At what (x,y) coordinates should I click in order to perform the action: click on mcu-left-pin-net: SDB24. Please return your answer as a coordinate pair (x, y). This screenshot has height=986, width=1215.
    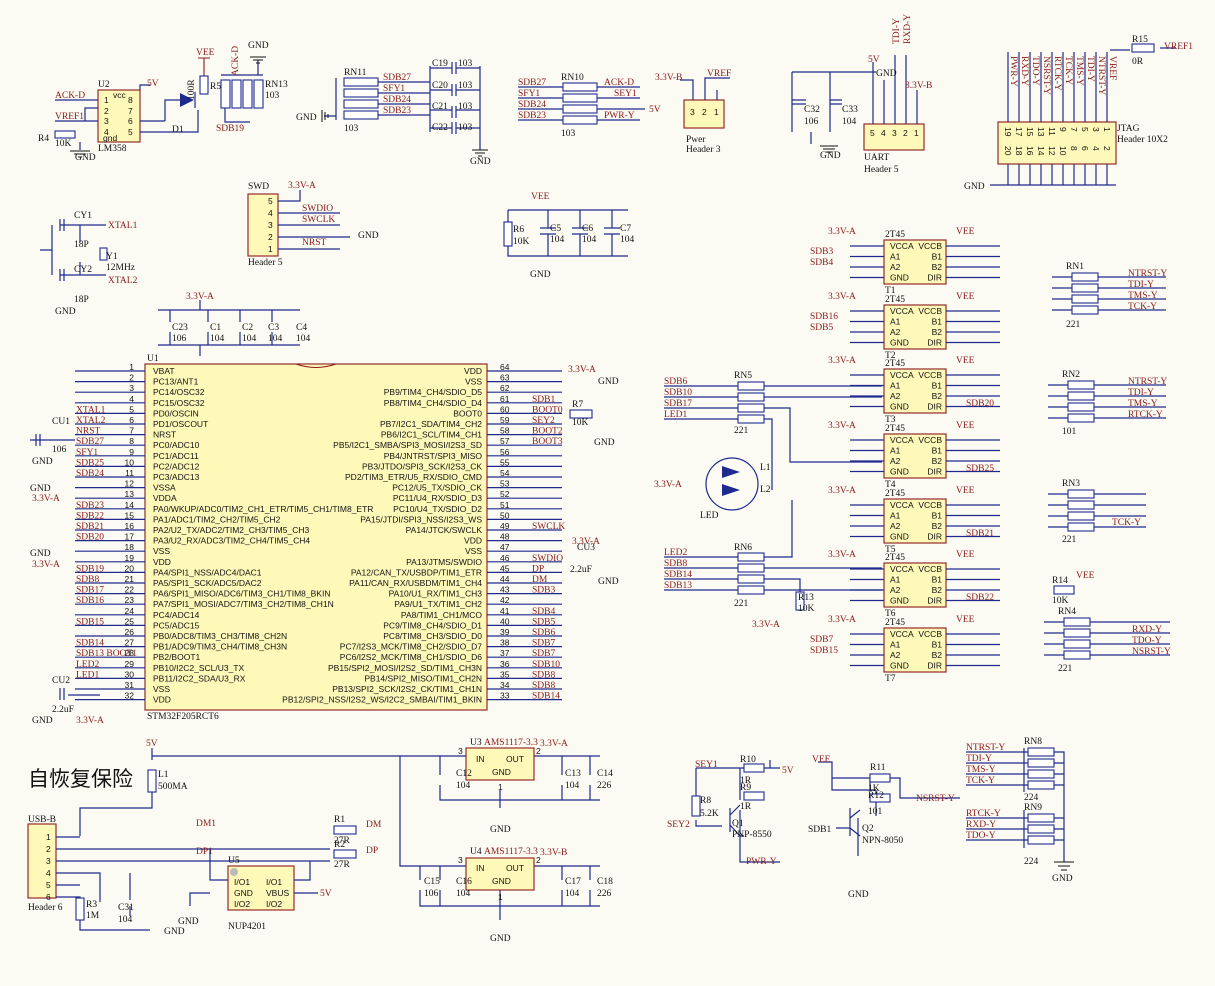
    Looking at the image, I should click on (90, 474).